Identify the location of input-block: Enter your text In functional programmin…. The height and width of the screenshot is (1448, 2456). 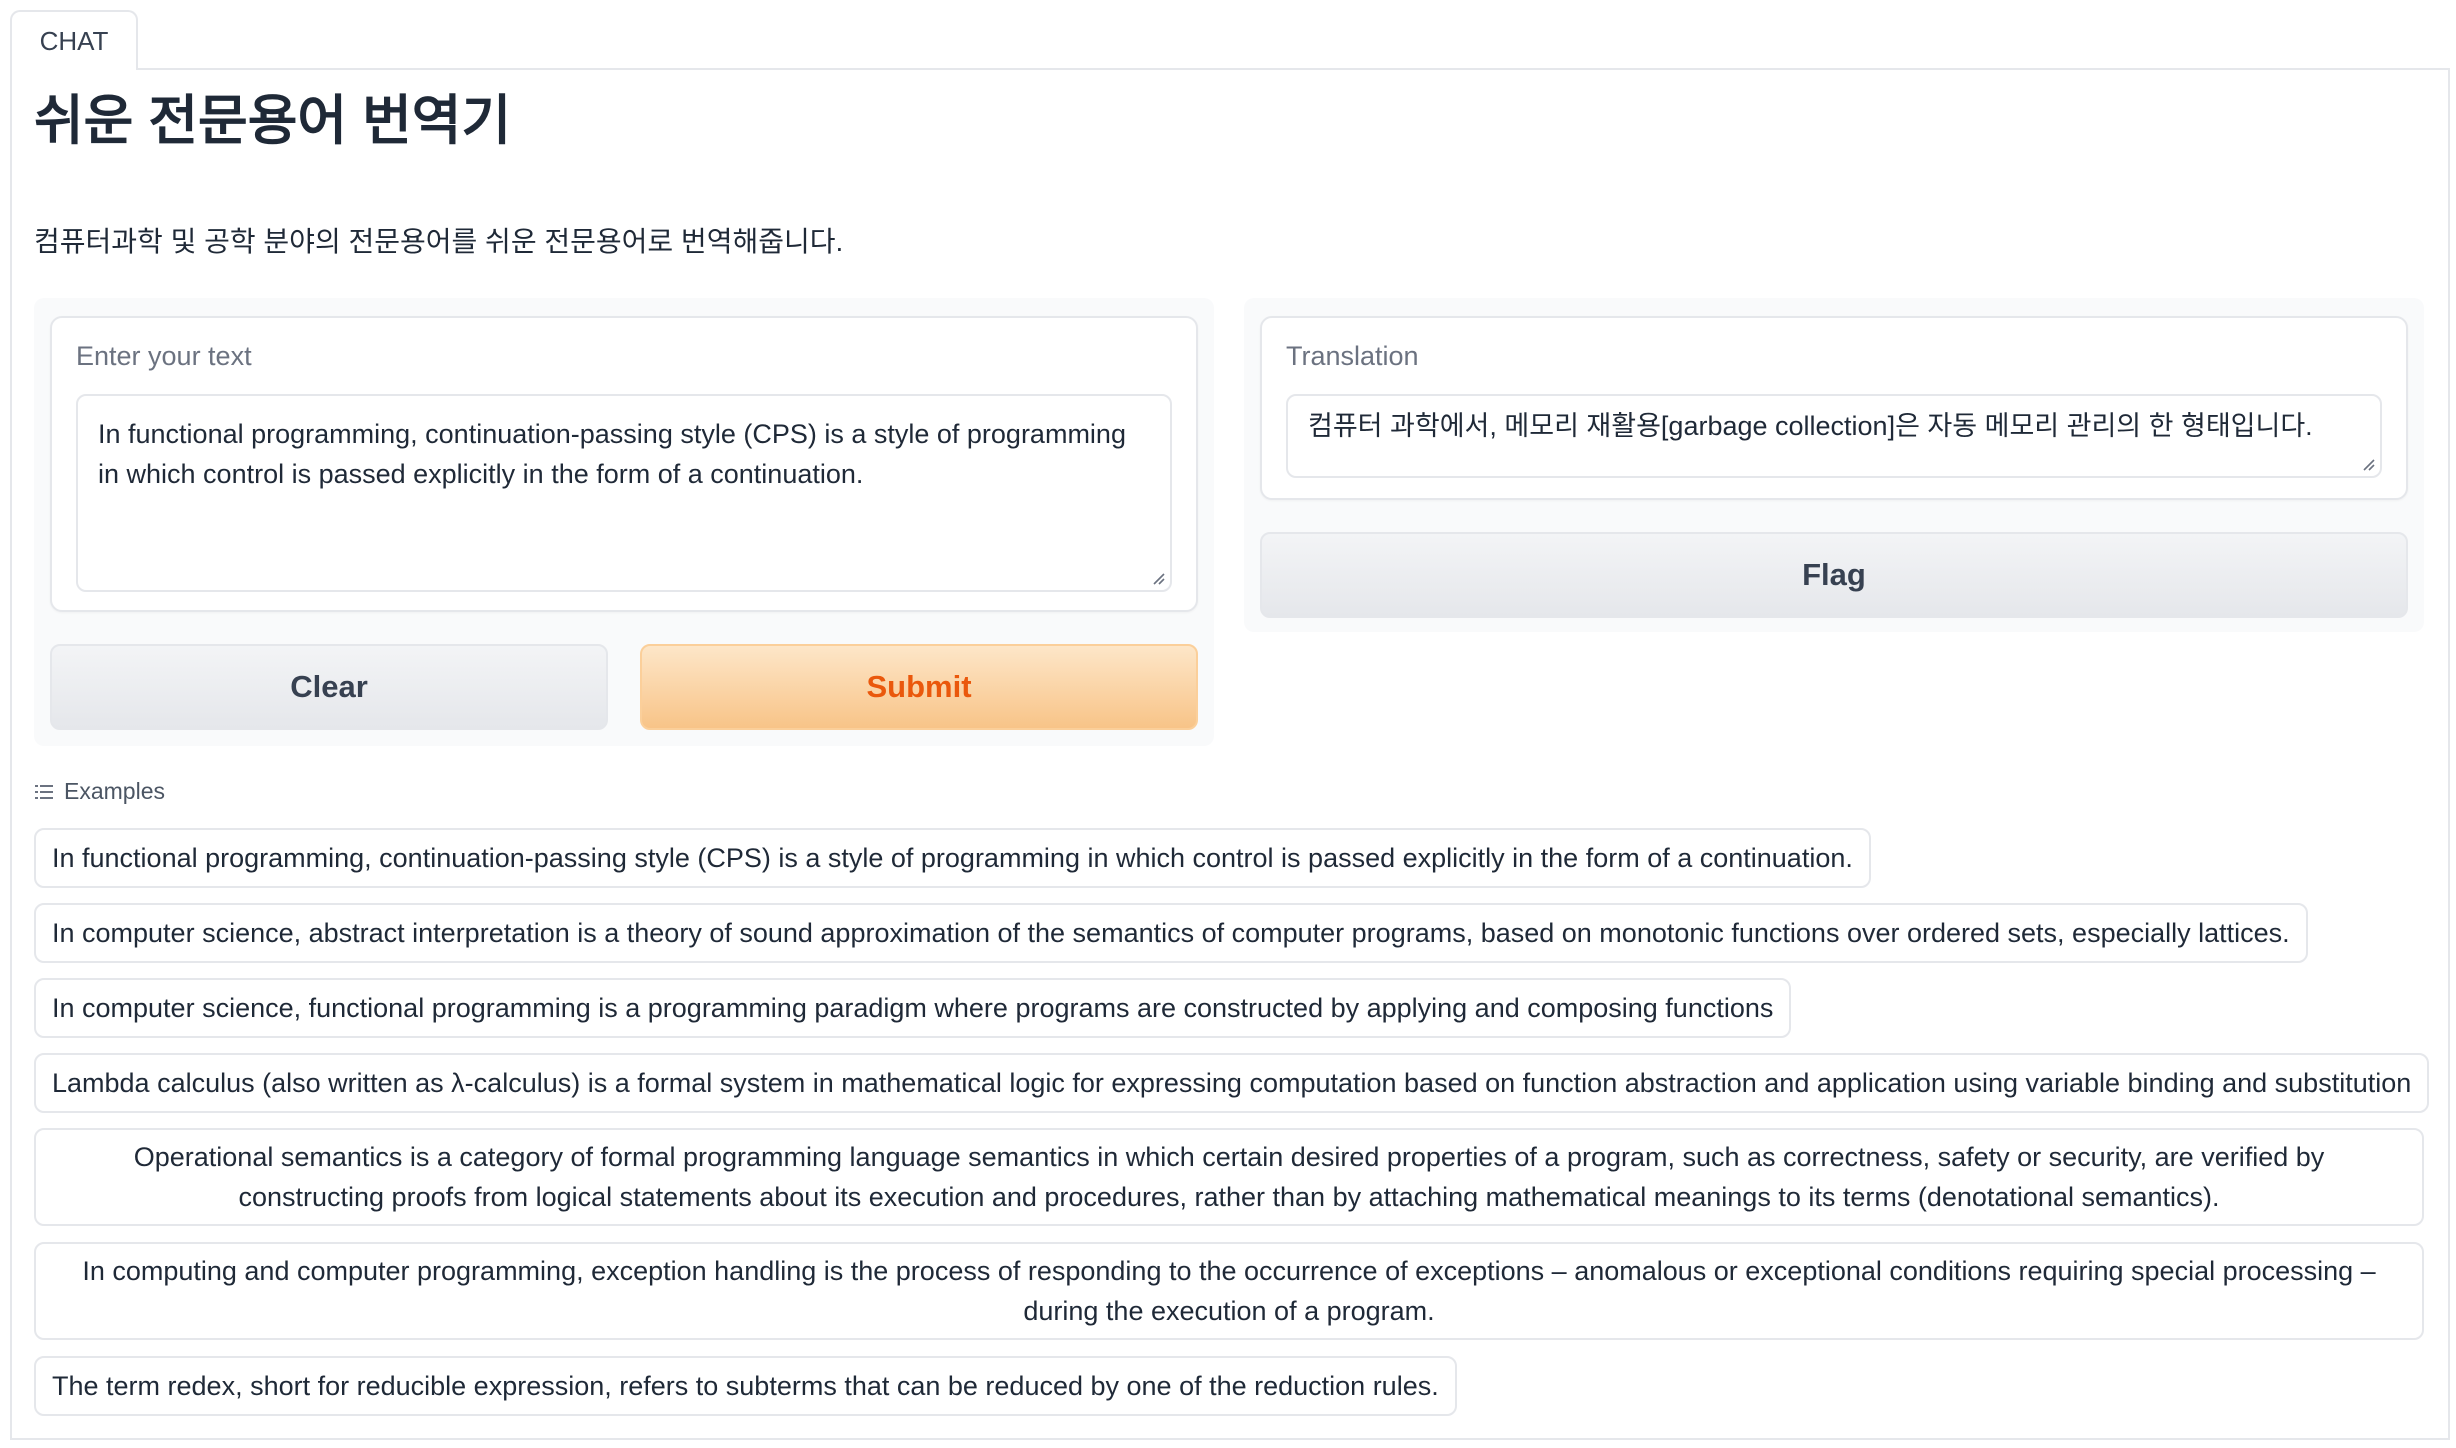
(624, 464).